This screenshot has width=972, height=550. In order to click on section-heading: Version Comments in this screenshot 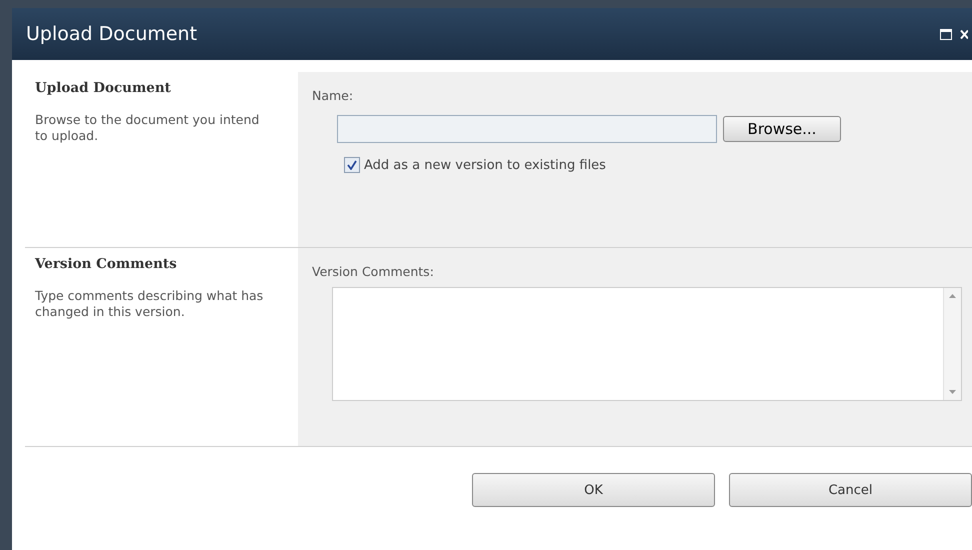, I will do `click(106, 264)`.